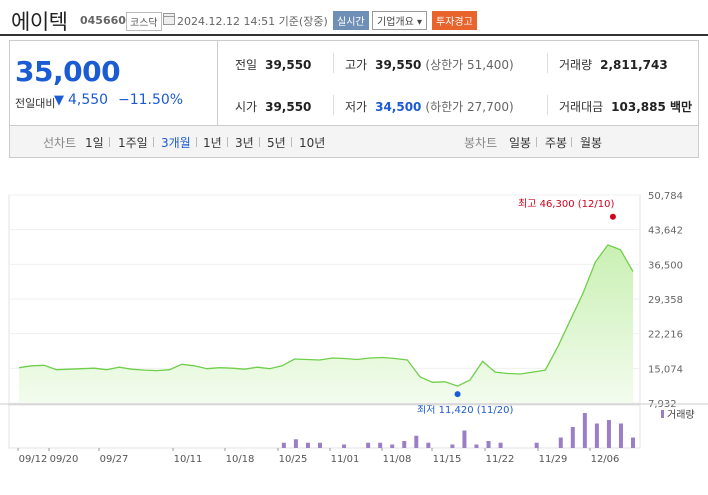 The width and height of the screenshot is (708, 495). Describe the element at coordinates (288, 107) in the screenshot. I see `open-value: 39,550` at that location.